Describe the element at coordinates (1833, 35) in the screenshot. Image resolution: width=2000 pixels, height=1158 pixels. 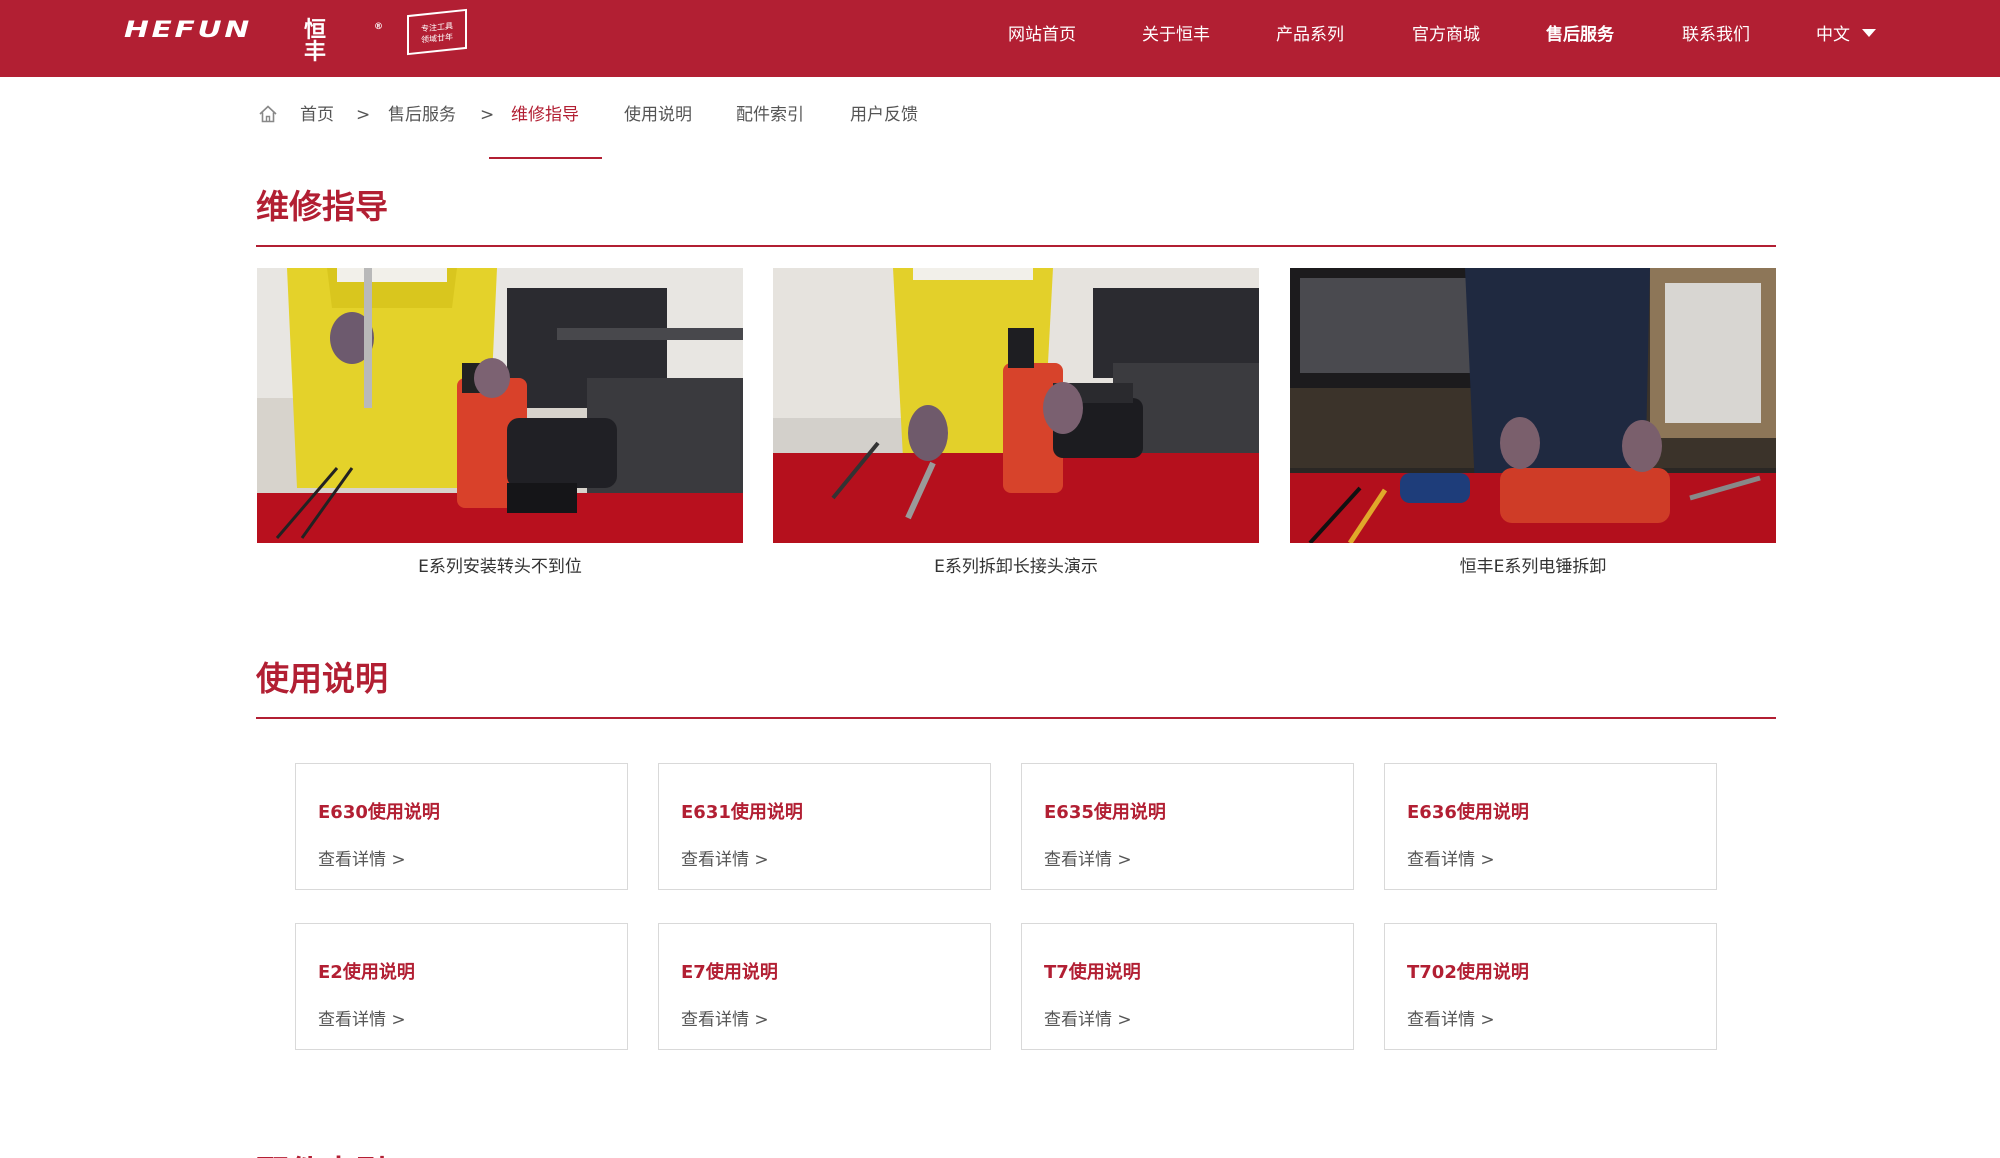
I see `language-label: 中文` at that location.